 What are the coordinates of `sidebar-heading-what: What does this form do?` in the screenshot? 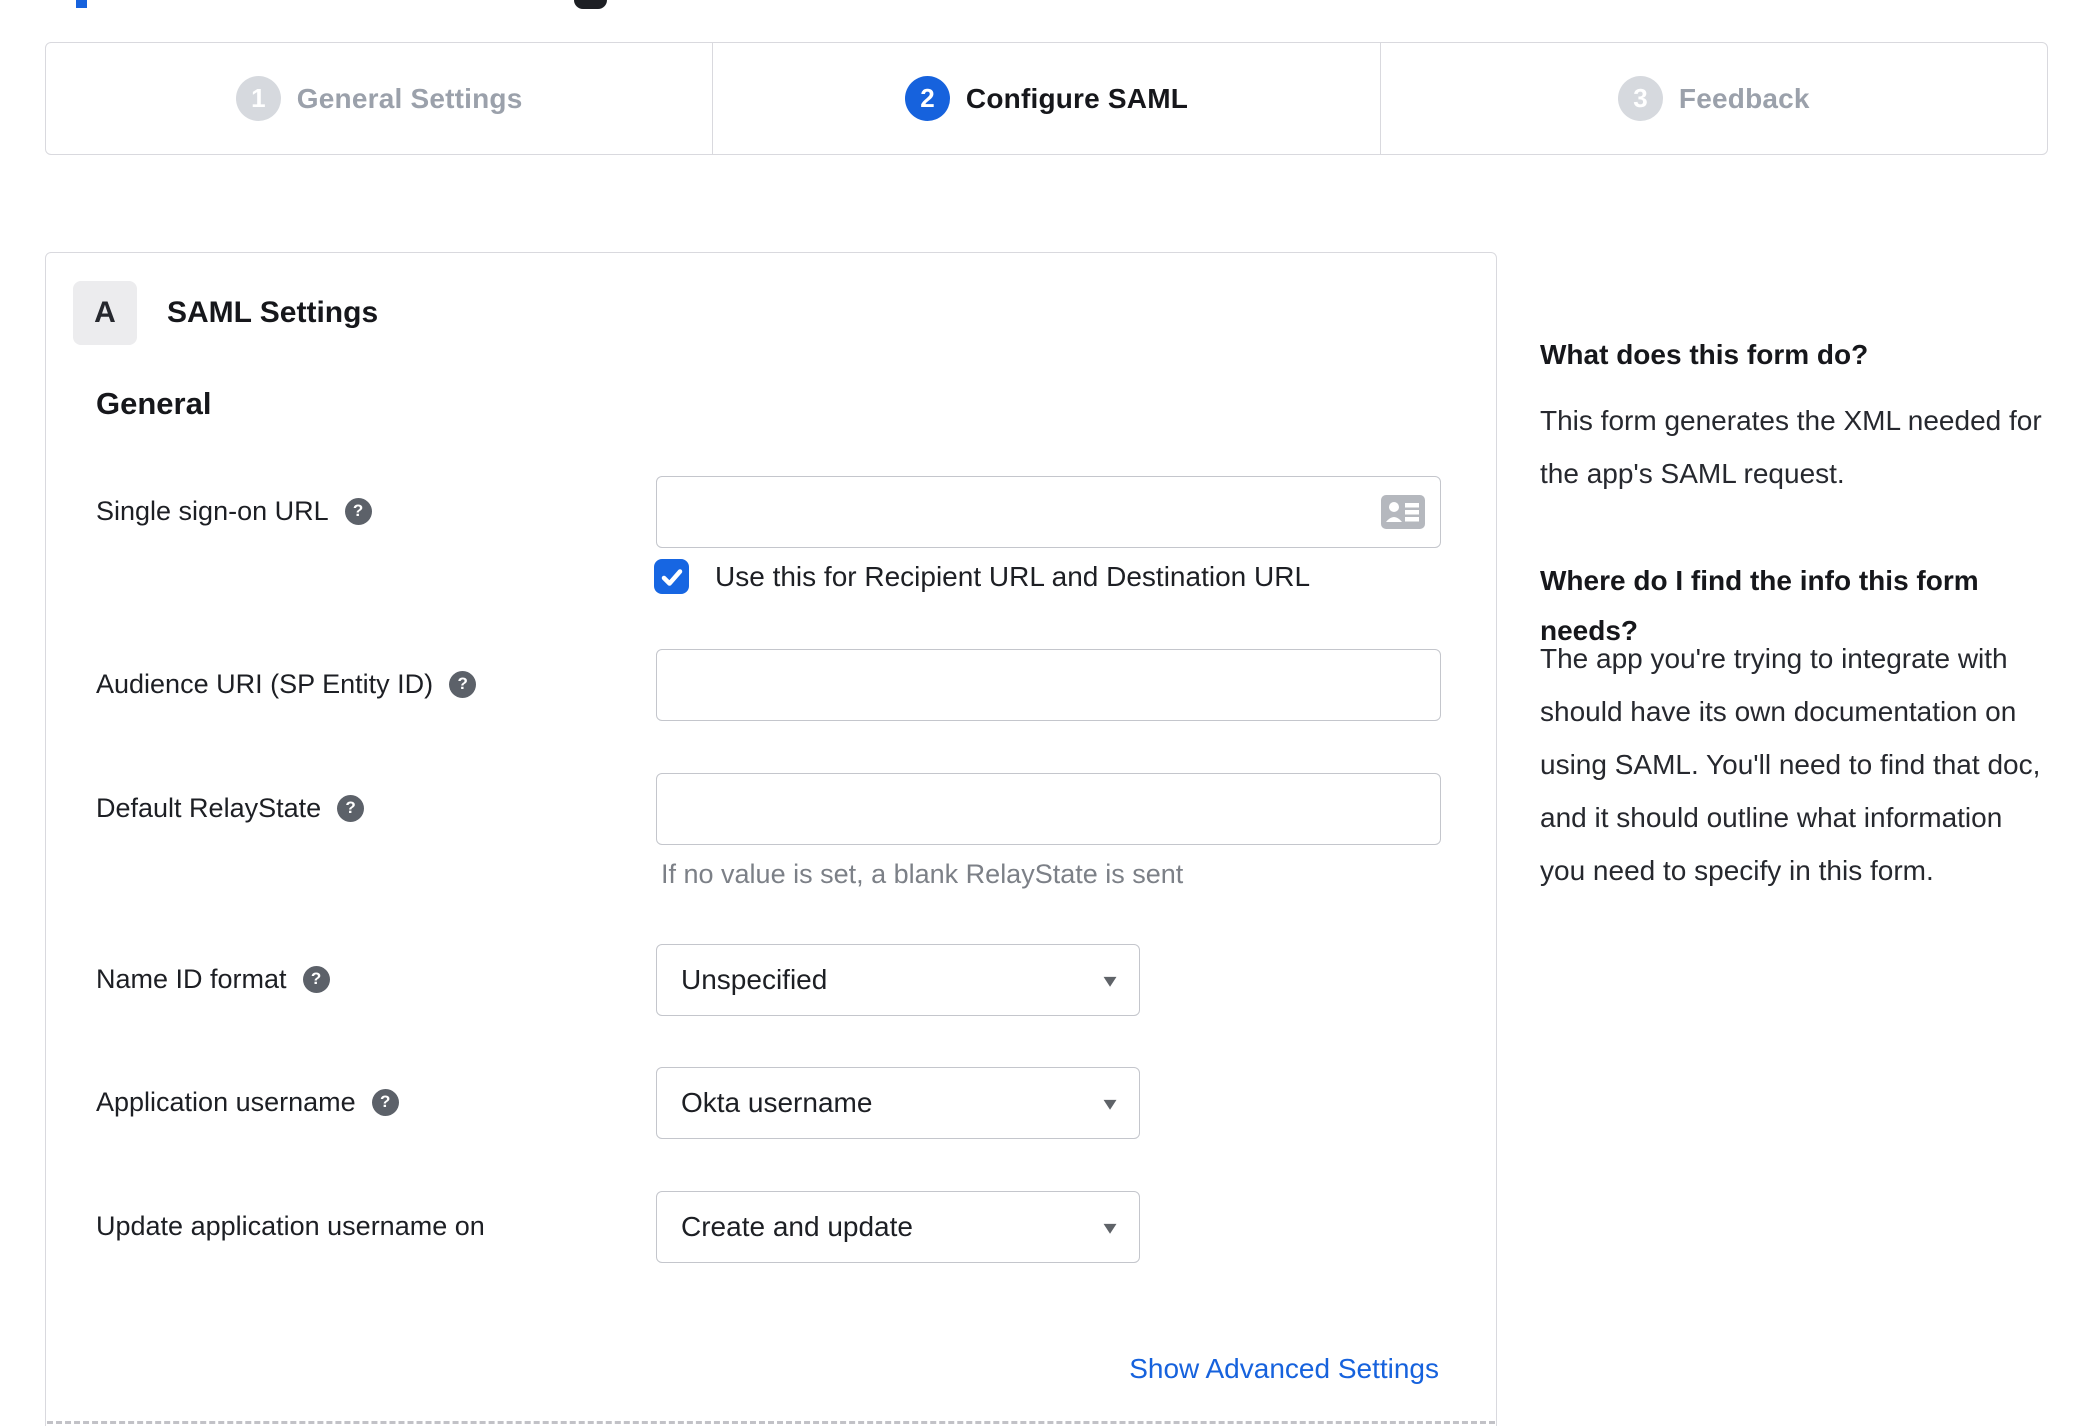 It's located at (1704, 354).